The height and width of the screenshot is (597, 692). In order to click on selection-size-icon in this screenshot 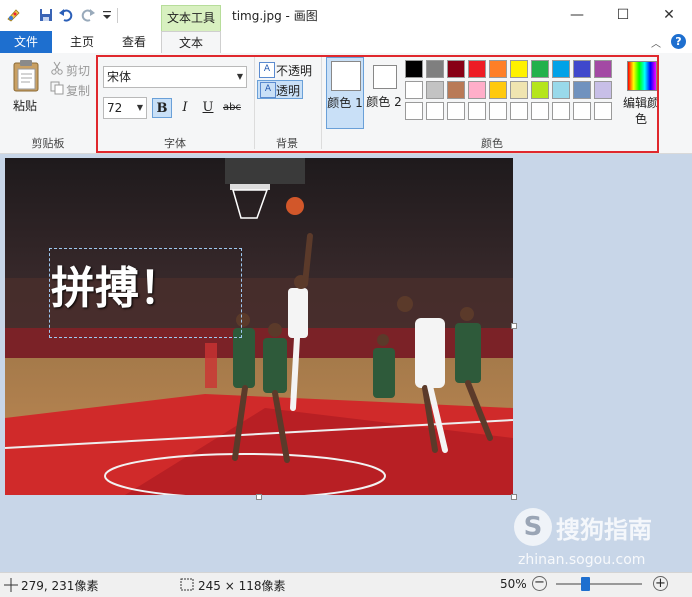, I will do `click(187, 584)`.